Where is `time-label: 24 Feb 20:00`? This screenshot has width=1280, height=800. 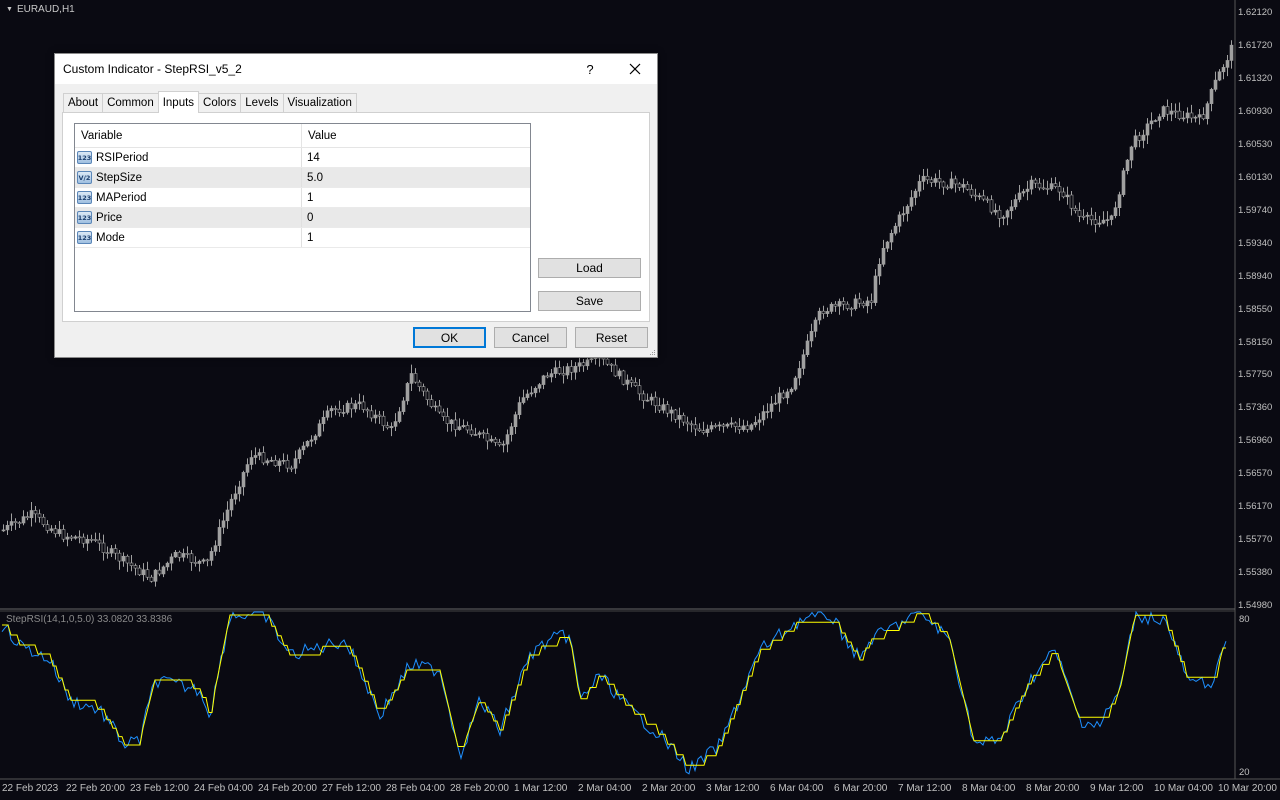 time-label: 24 Feb 20:00 is located at coordinates (287, 788).